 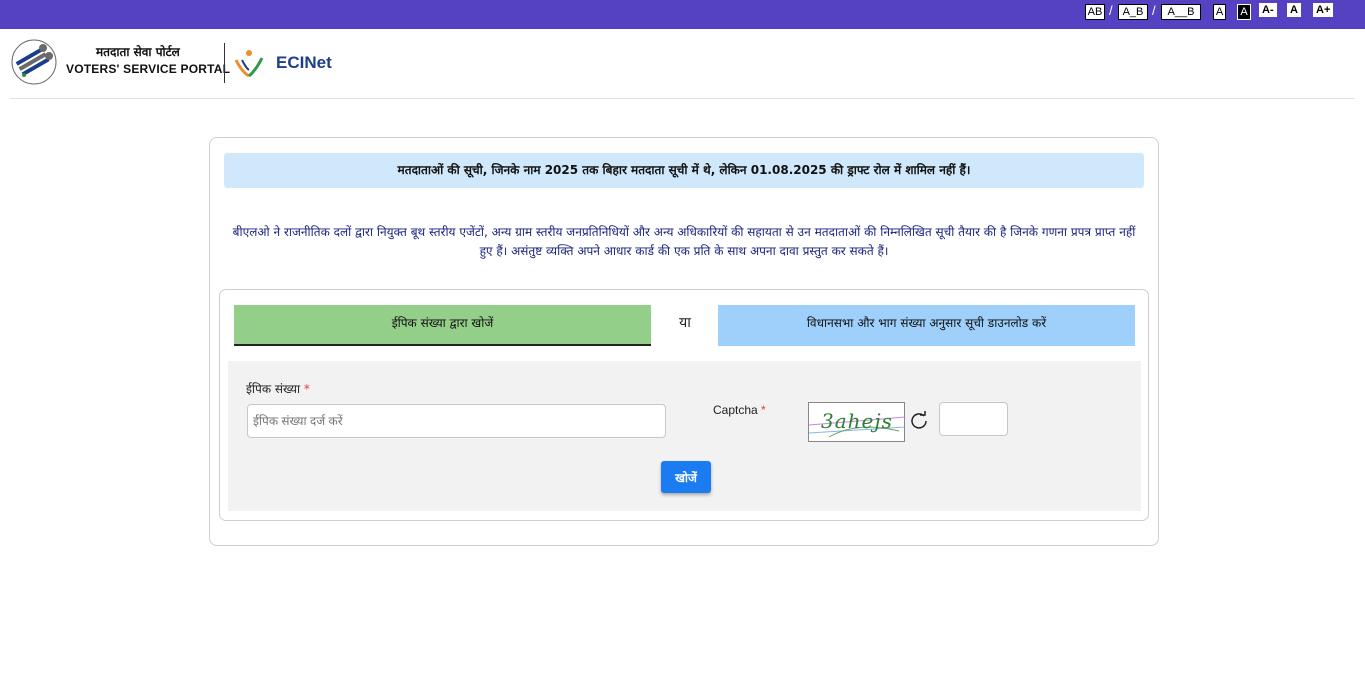 I want to click on letter-spacing-large-button: A__B, so click(x=1181, y=12).